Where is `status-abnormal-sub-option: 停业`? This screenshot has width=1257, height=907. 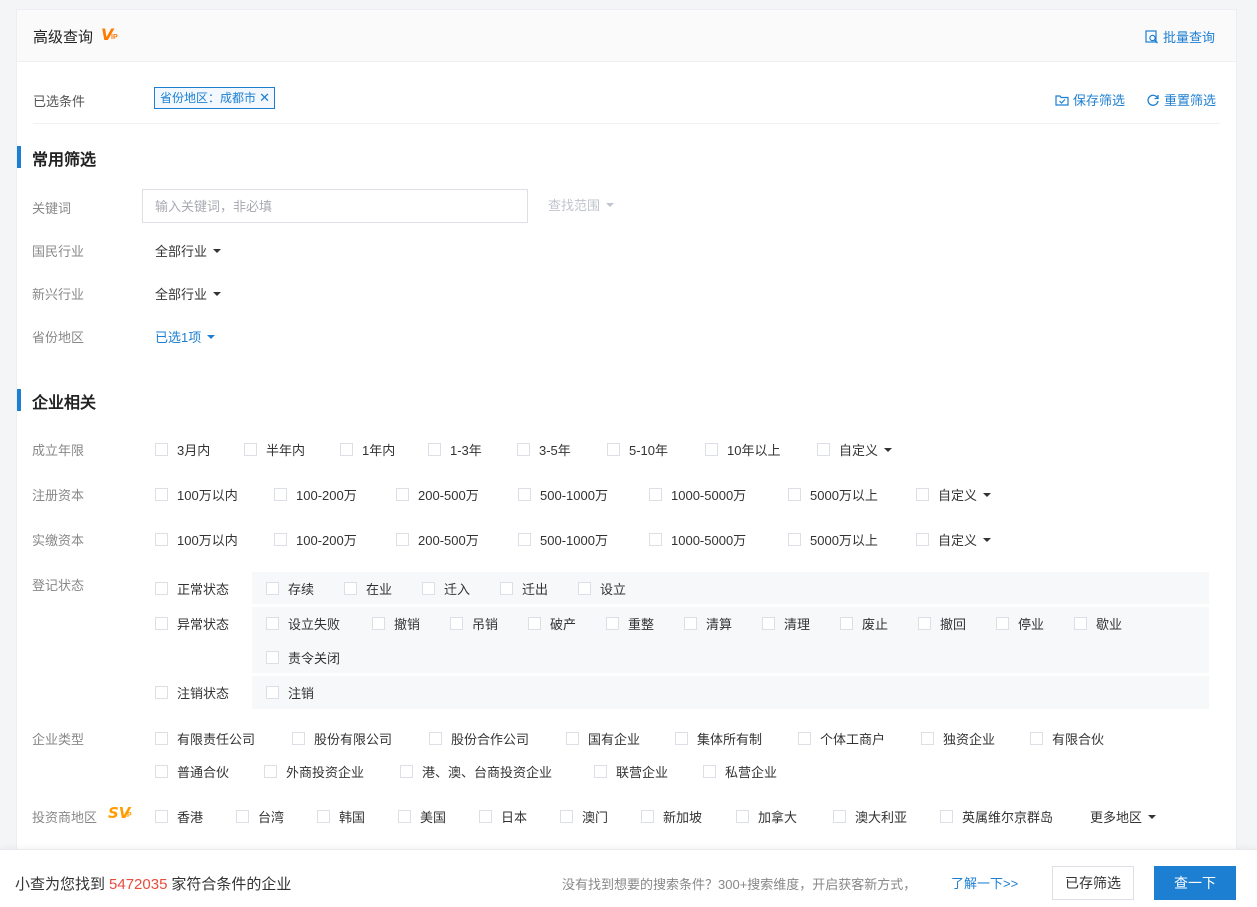 status-abnormal-sub-option: 停业 is located at coordinates (1020, 623).